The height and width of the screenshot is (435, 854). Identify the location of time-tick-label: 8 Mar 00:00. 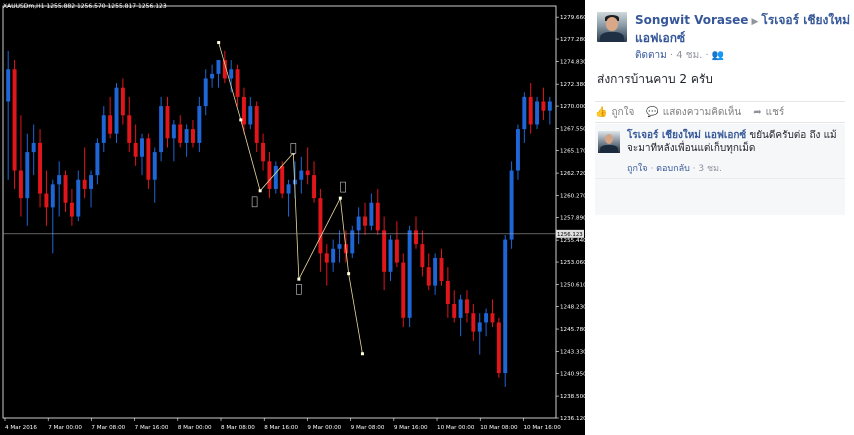
(195, 428).